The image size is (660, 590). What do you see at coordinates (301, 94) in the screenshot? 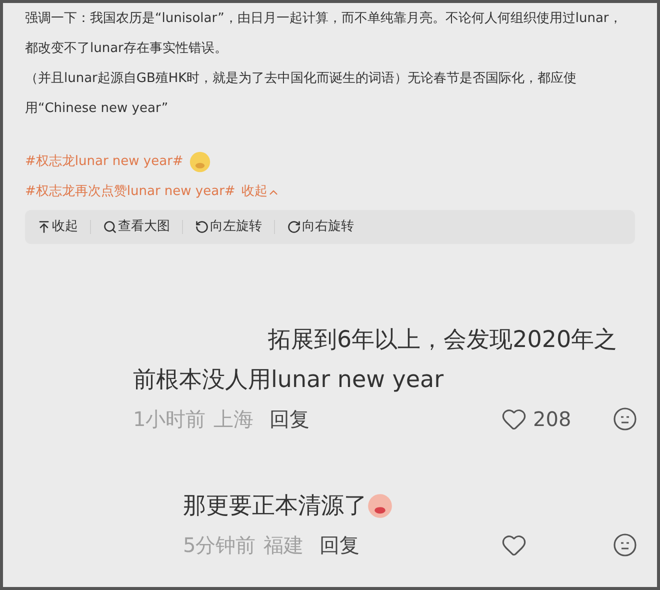
I see `post-text: （并且lunar起源自GB殖HK时，就是为了去中国化而诞生的词语）无论春节是否国际化，都应使用“Chinese new year”` at bounding box center [301, 94].